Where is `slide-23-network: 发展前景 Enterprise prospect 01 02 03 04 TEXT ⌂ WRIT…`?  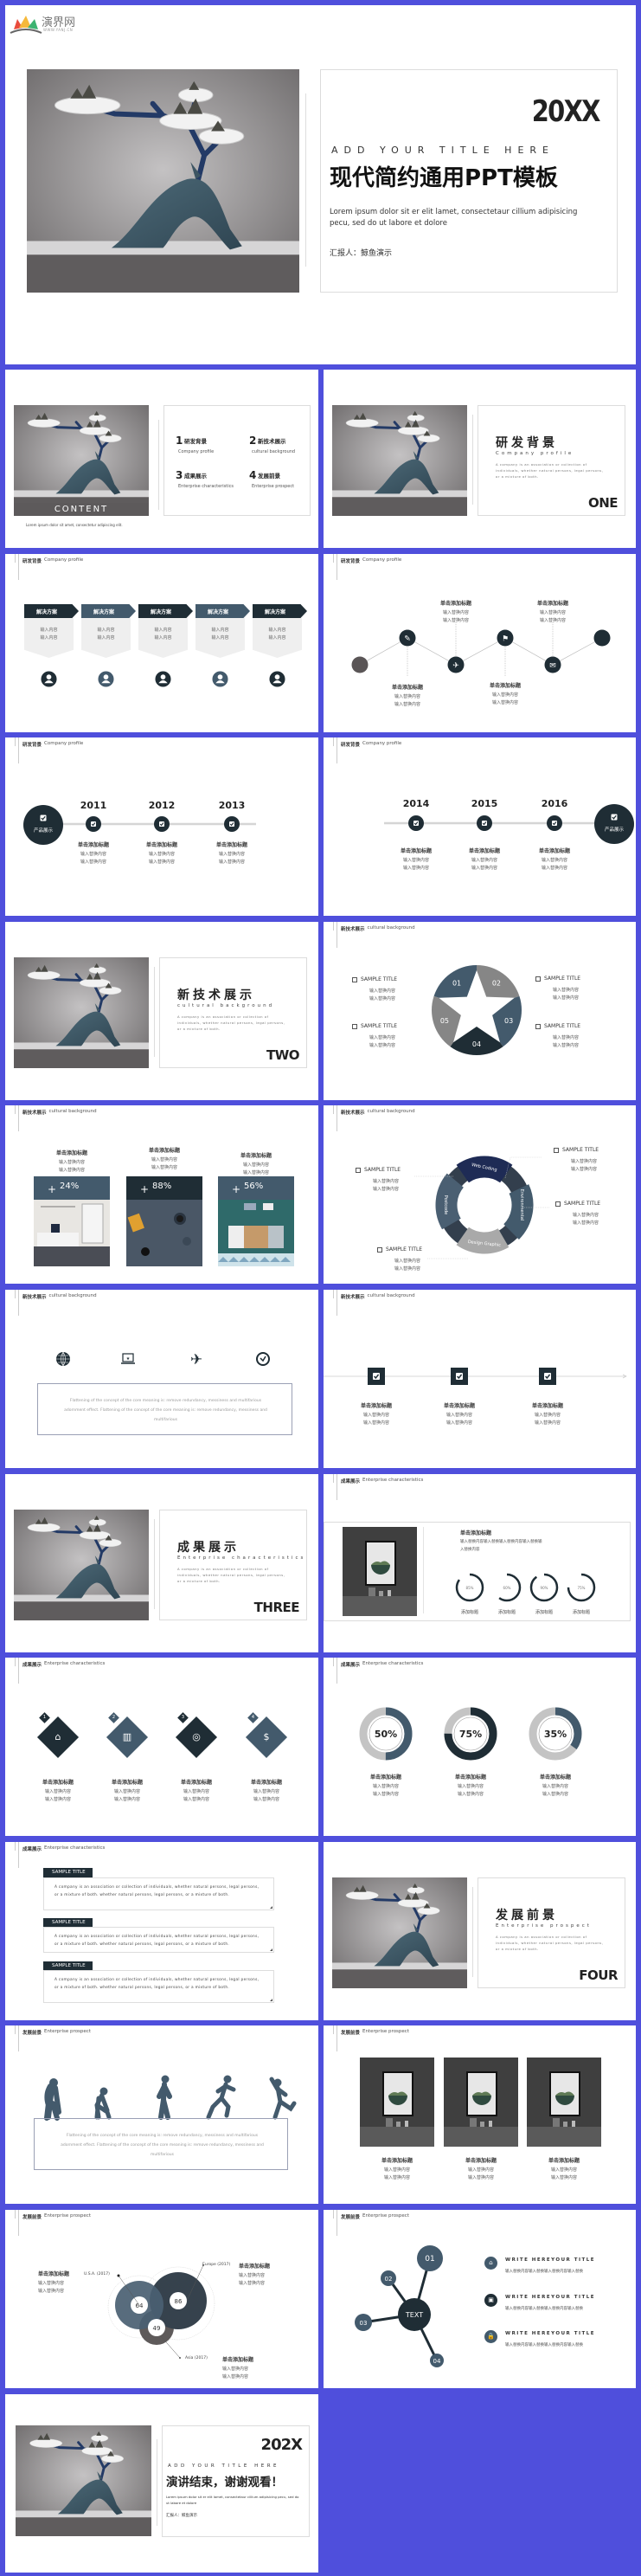
slide-23-network: 发展前景 Enterprise prospect 01 02 03 04 TEXT ⌂ WRIT… is located at coordinates (480, 2299).